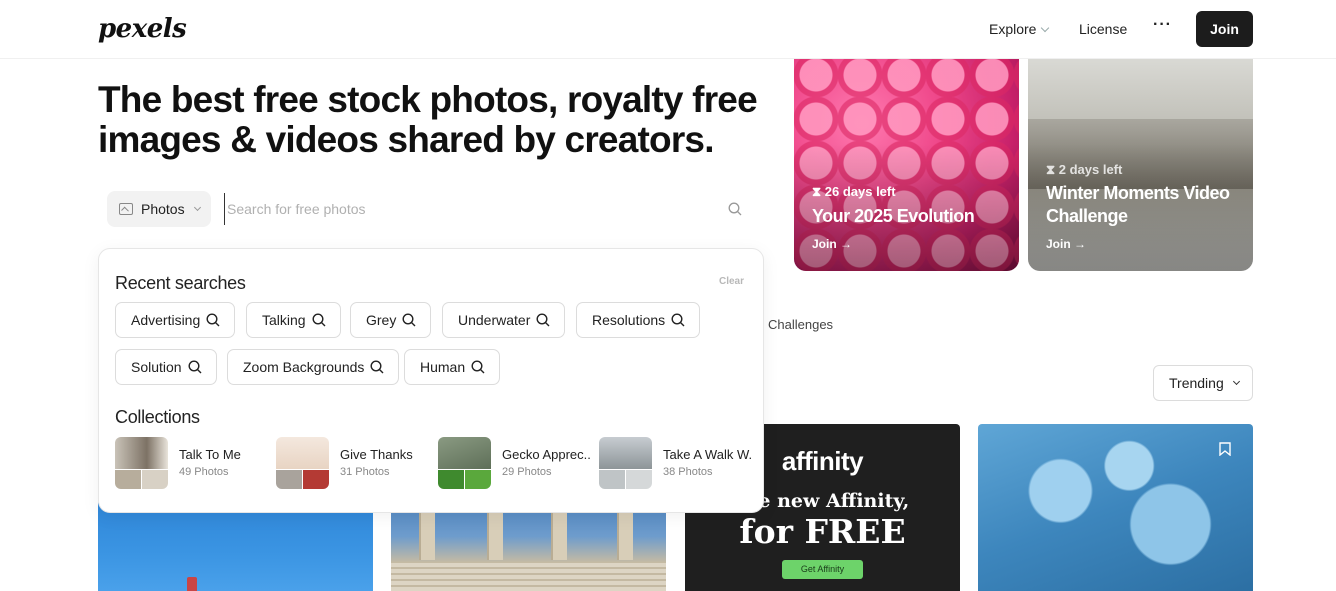 The height and width of the screenshot is (591, 1336). I want to click on media-type-select: Photos, so click(159, 209).